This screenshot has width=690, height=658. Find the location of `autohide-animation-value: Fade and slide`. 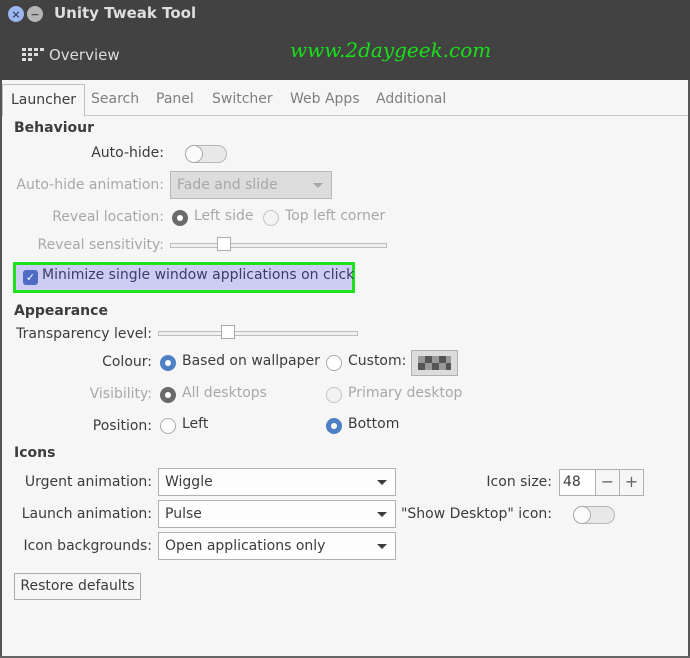

autohide-animation-value: Fade and slide is located at coordinates (227, 185).